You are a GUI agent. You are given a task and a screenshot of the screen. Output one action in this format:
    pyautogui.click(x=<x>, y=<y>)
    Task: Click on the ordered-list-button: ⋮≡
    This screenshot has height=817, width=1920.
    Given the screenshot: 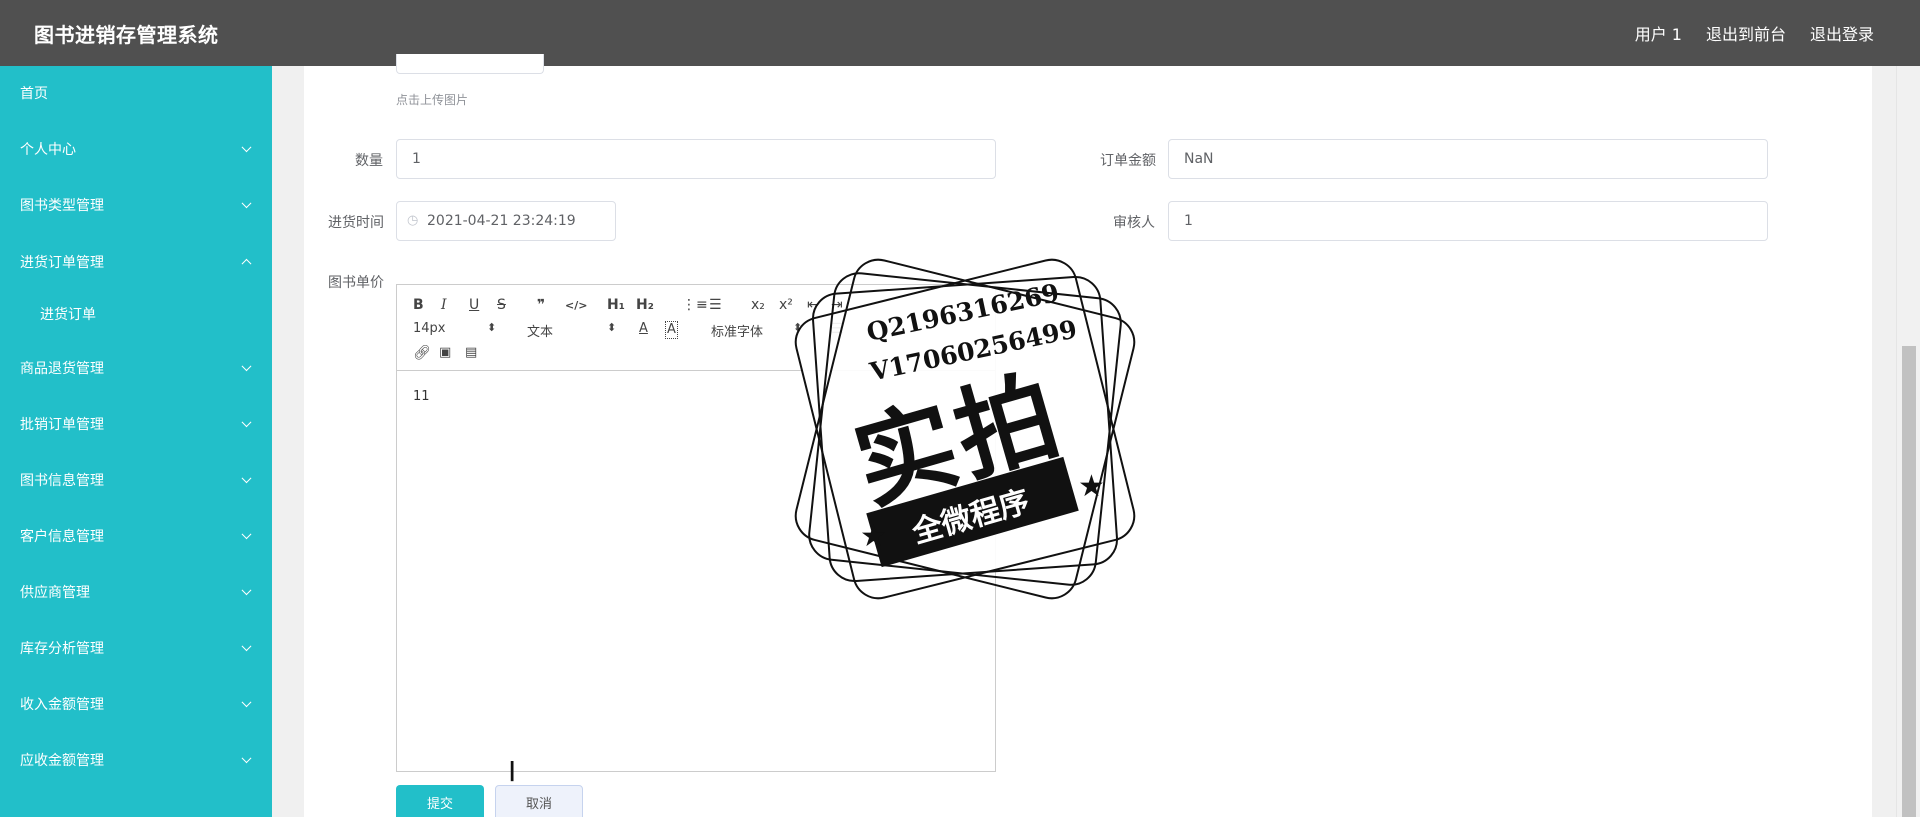 What is the action you would take?
    pyautogui.click(x=695, y=305)
    